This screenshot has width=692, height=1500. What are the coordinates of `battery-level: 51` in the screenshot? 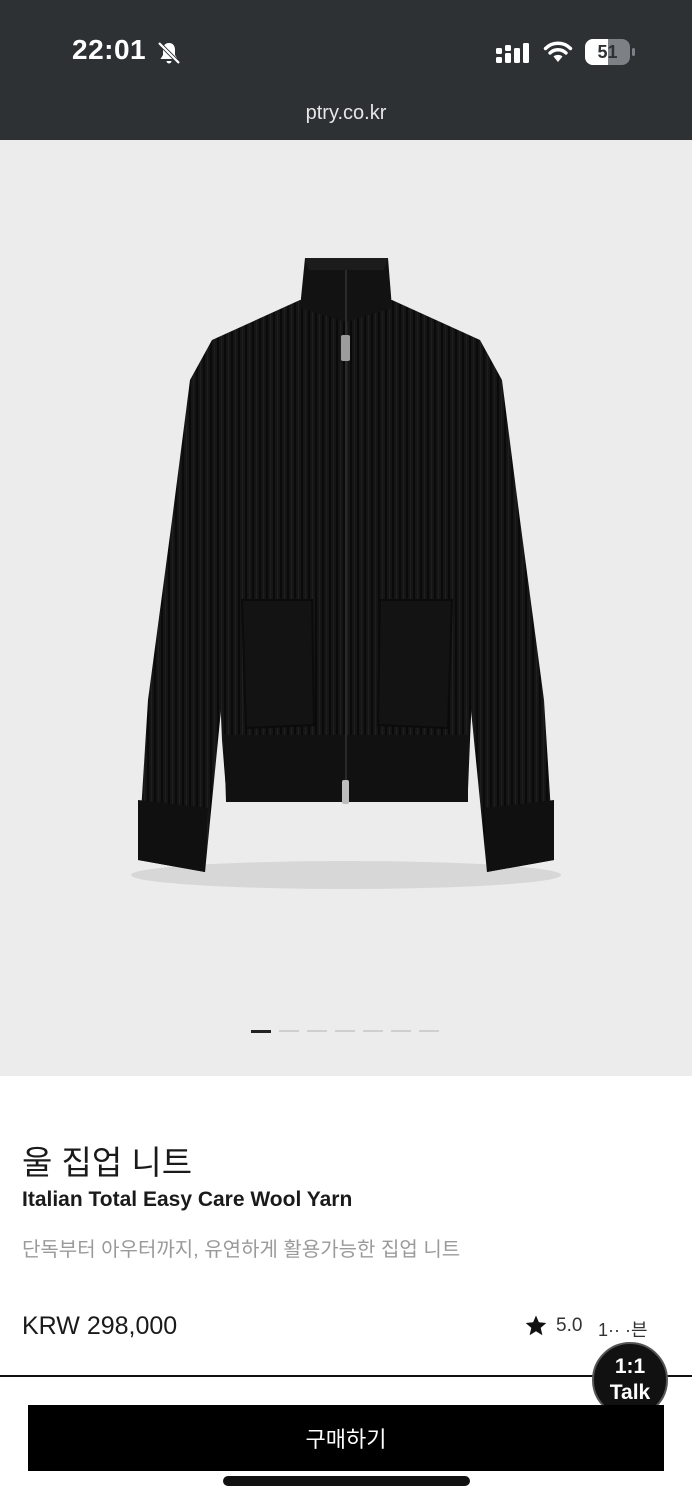 It's located at (607, 52).